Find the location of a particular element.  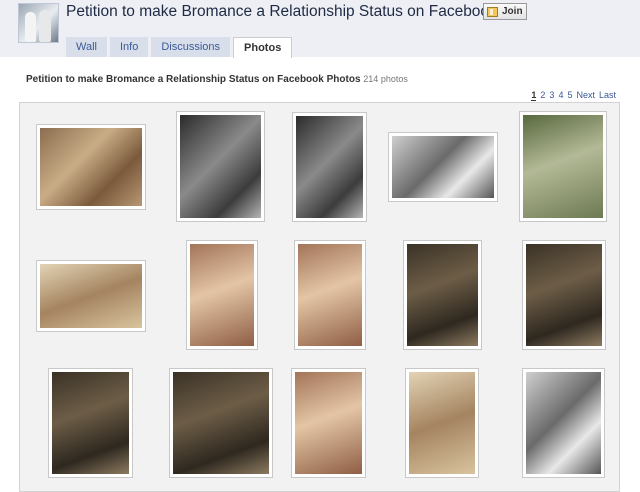

tab-discussions: Discussions is located at coordinates (191, 47).